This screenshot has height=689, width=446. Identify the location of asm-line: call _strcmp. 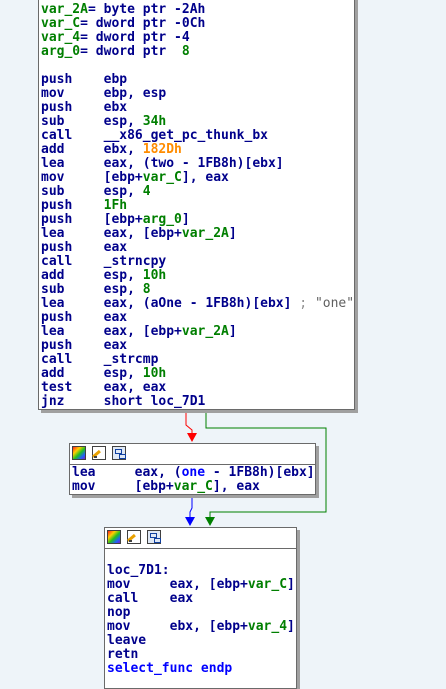
(197, 360).